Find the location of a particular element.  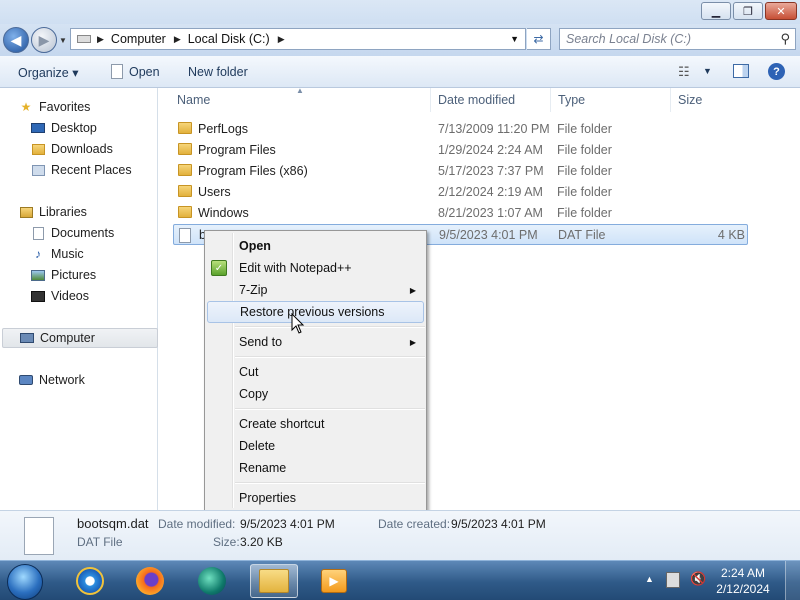

sidebar-item-recent-places: Recent Places is located at coordinates (81, 170).